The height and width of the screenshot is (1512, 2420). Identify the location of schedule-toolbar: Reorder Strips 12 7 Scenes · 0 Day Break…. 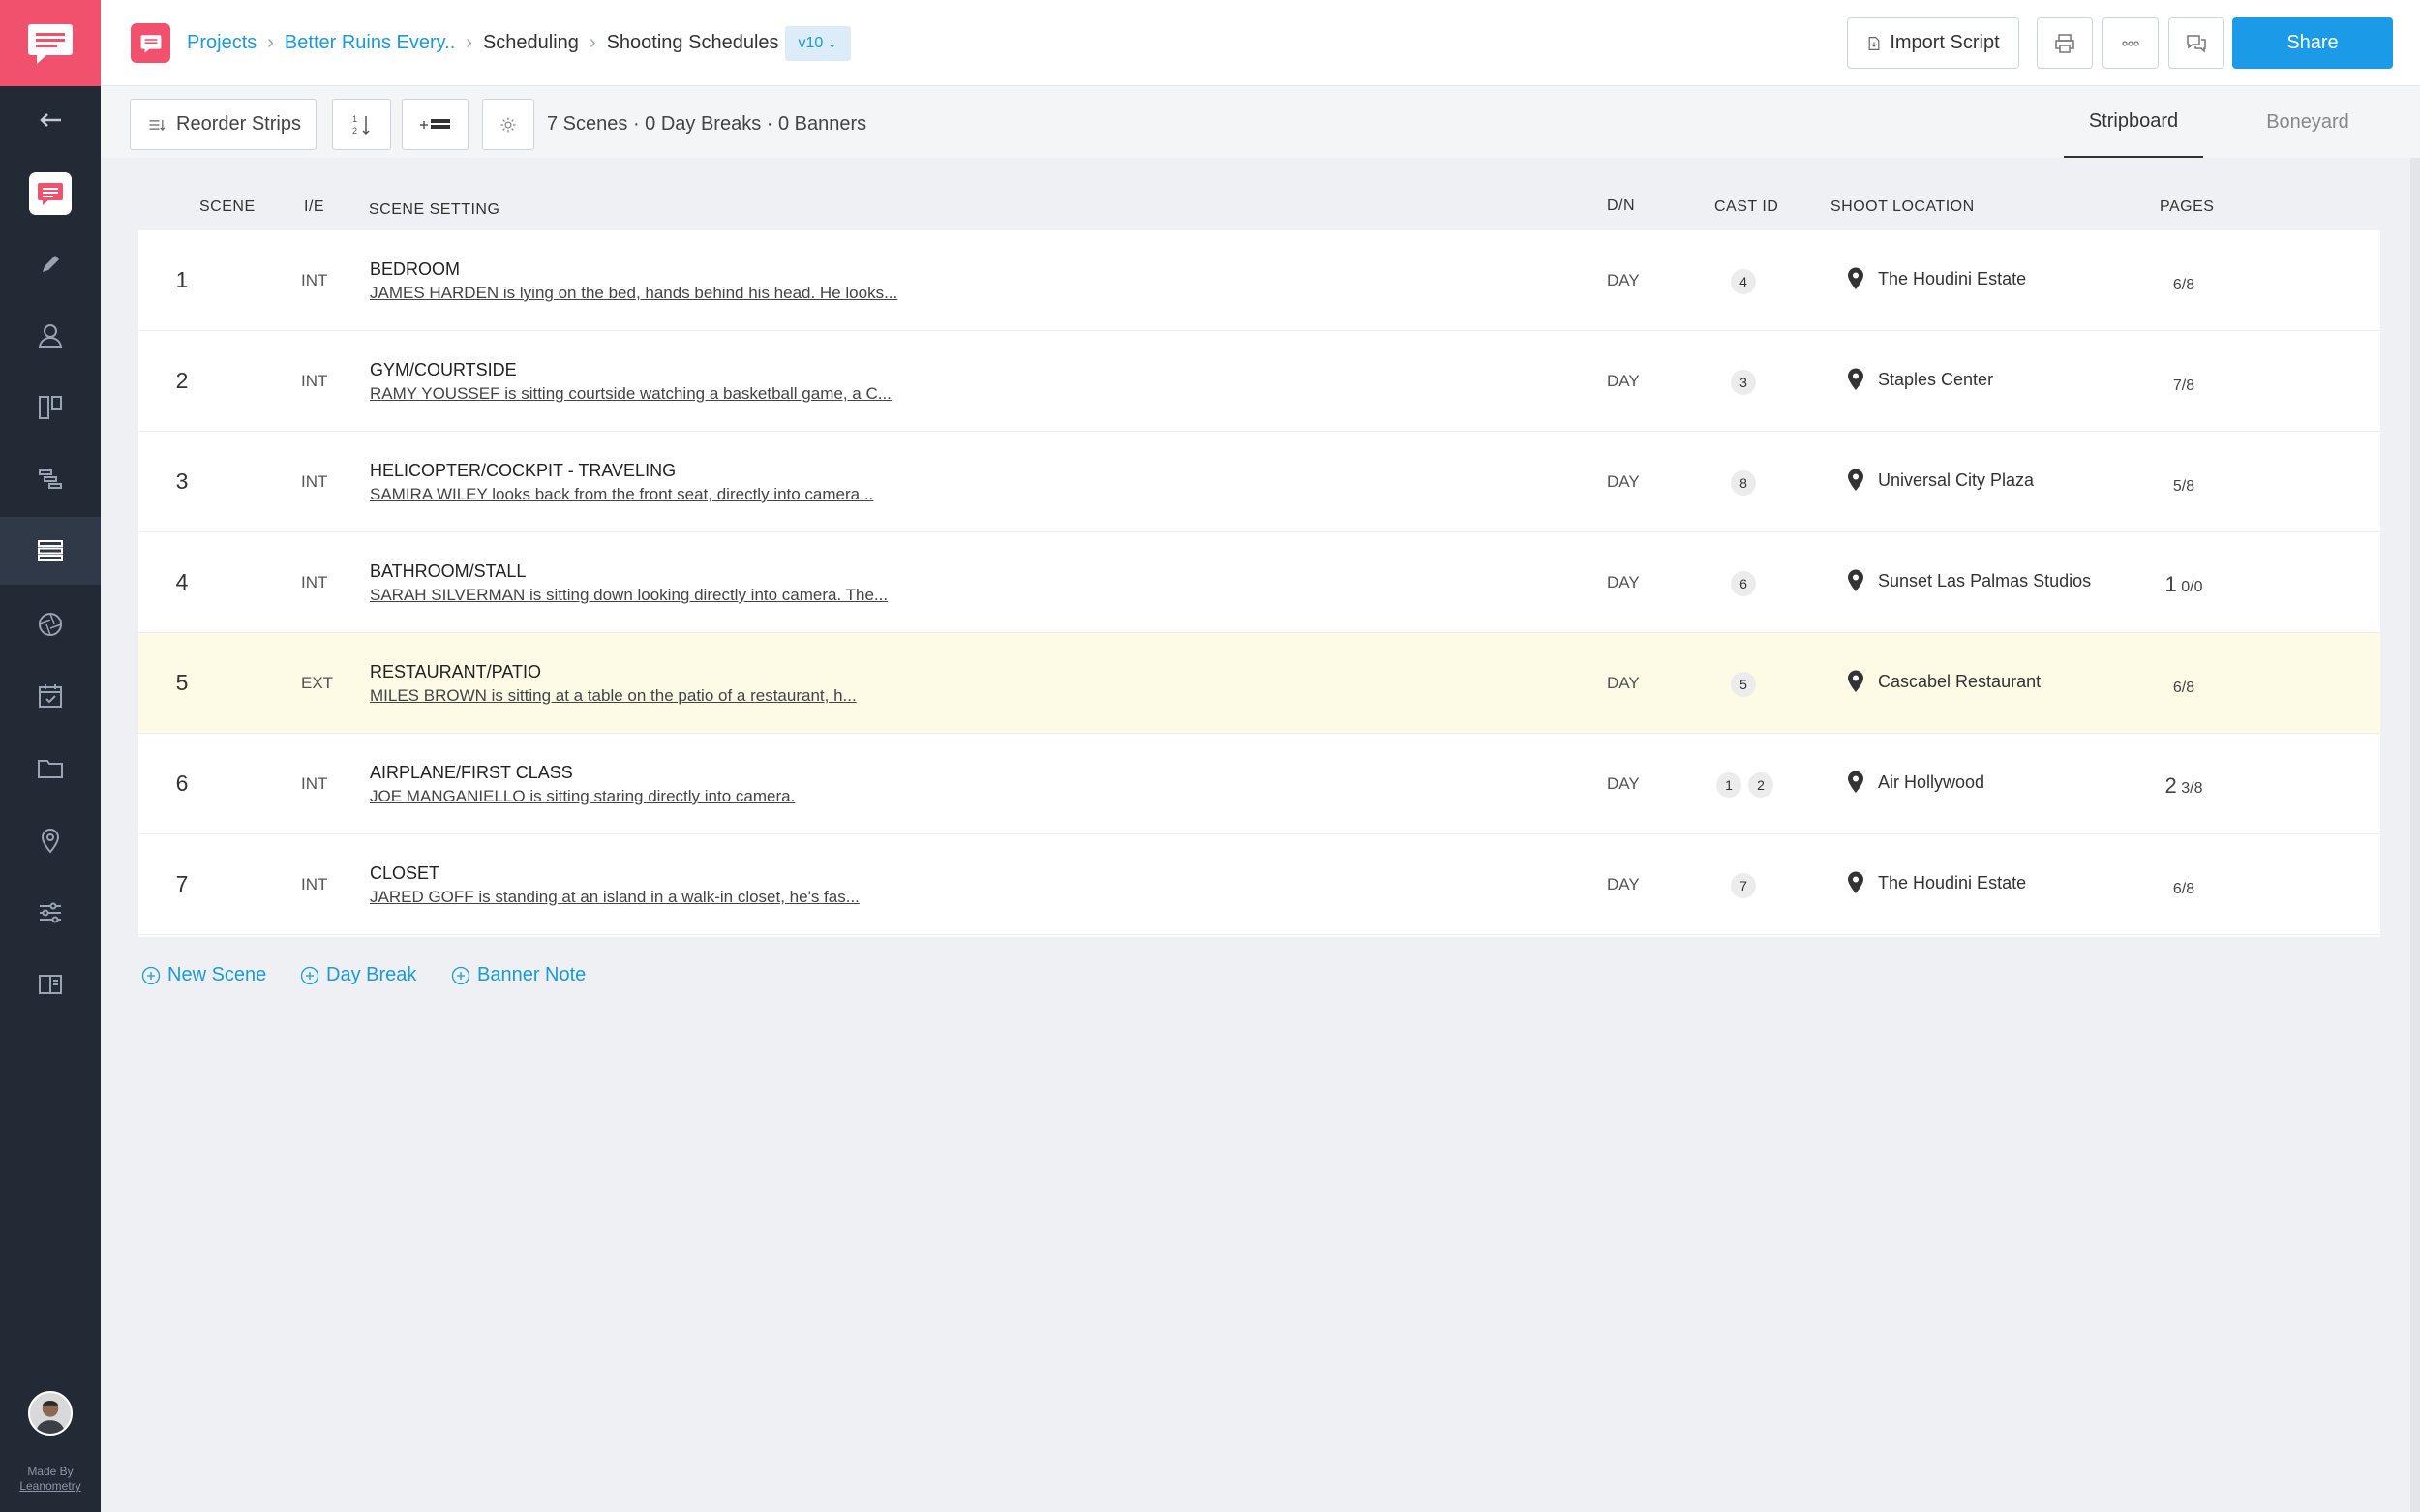
(1260, 122).